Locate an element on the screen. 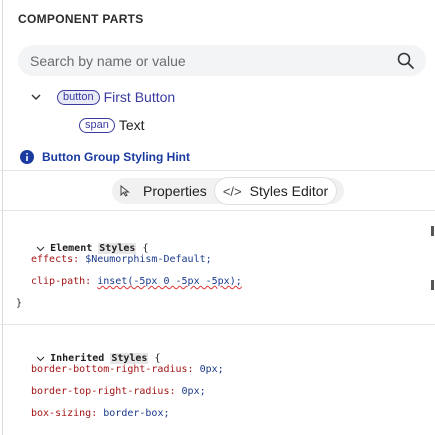  styling-hint: Button Group Styling Hint is located at coordinates (105, 157).